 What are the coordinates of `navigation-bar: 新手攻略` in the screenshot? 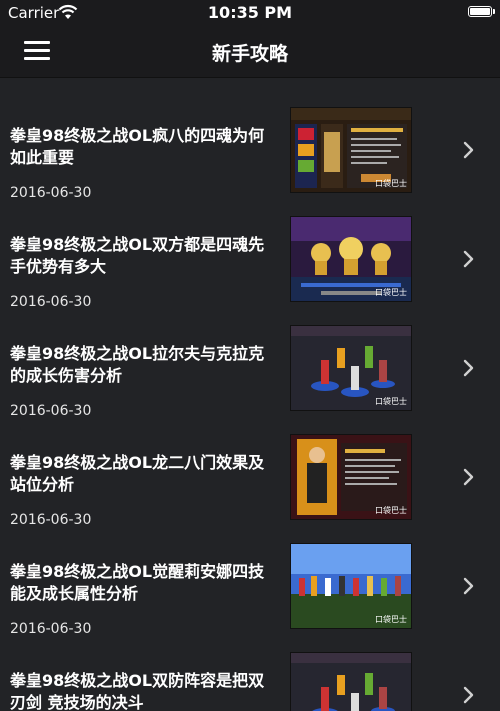 It's located at (250, 52).